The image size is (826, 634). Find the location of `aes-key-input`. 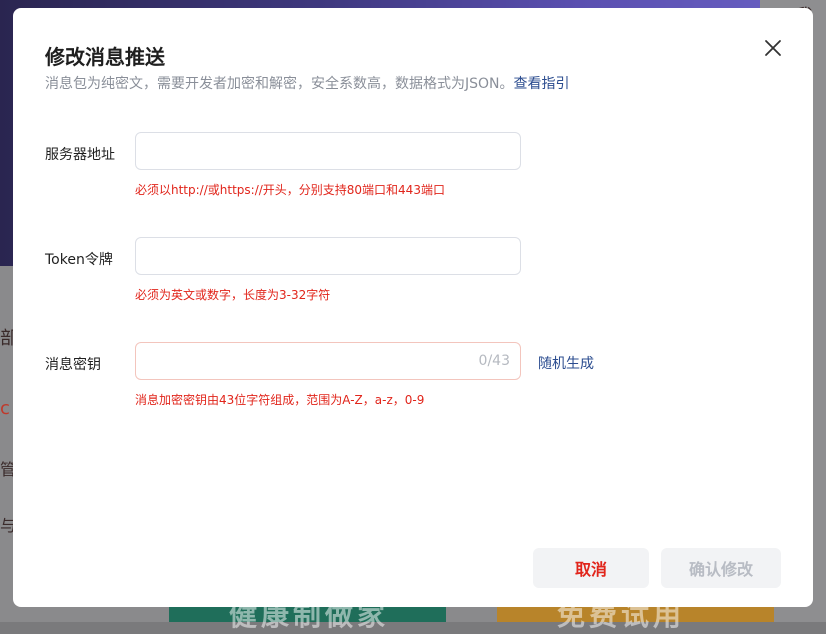

aes-key-input is located at coordinates (328, 361).